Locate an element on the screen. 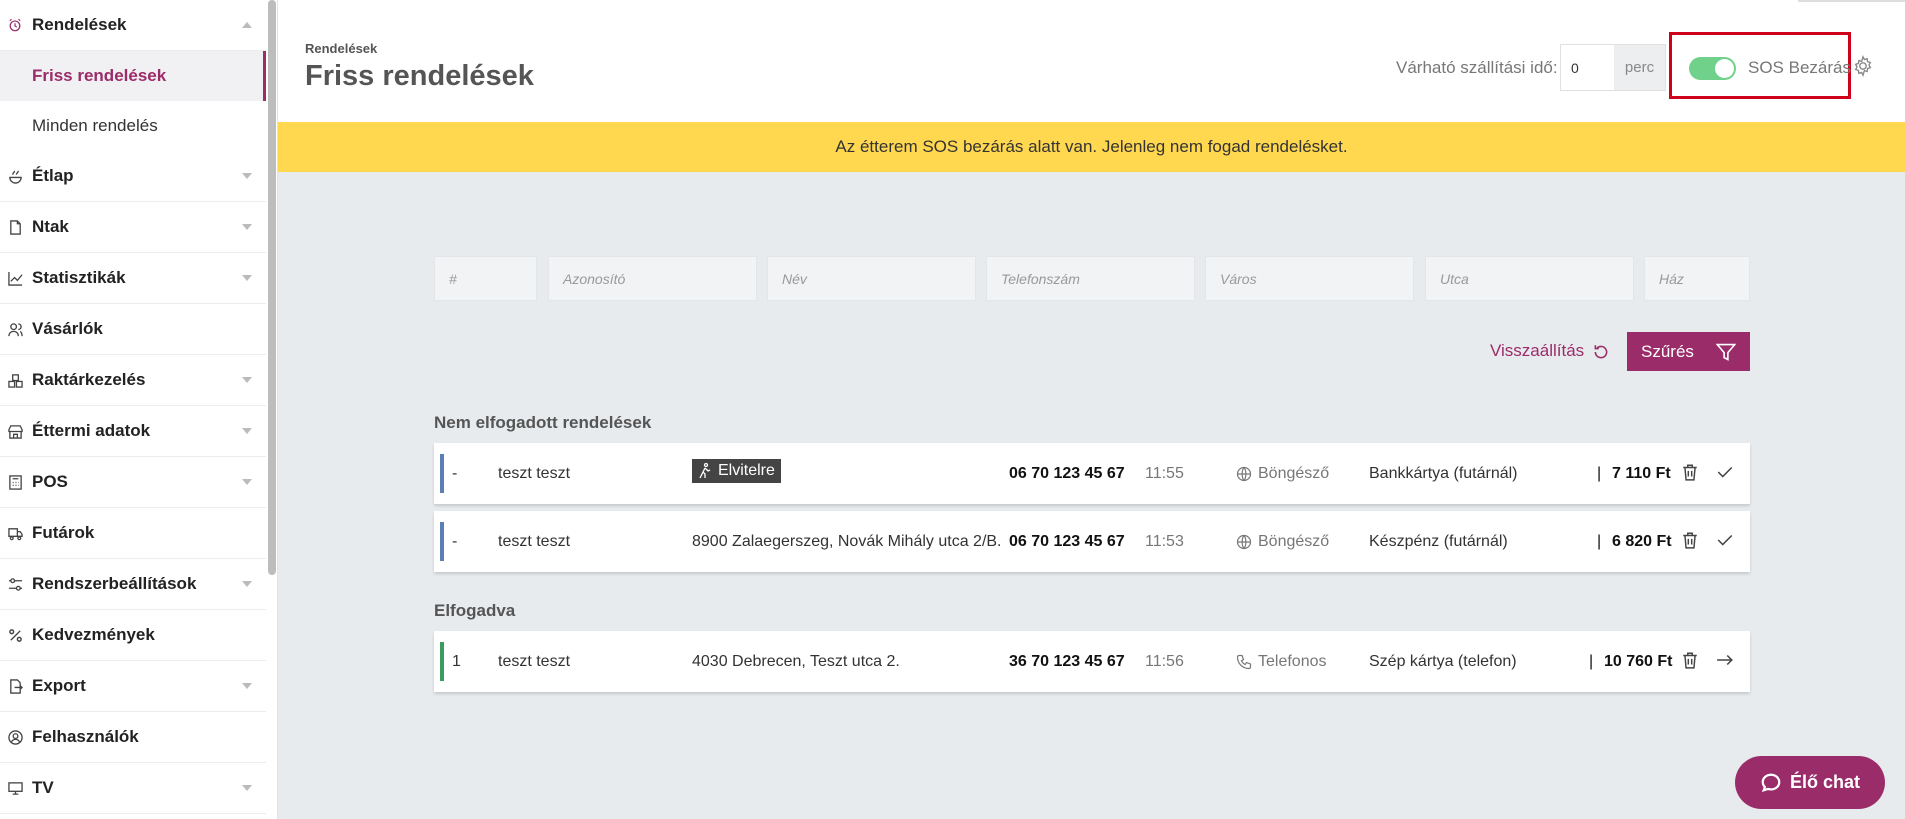 The height and width of the screenshot is (819, 1905). funnel-icon is located at coordinates (1726, 352).